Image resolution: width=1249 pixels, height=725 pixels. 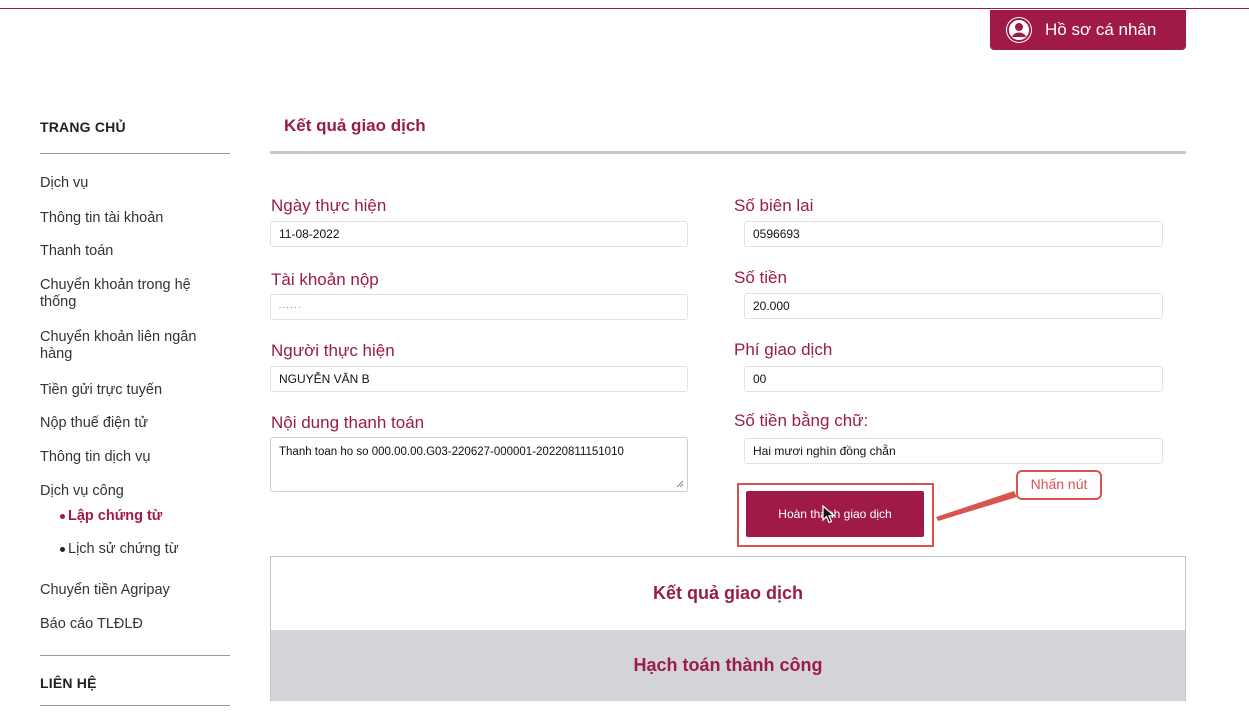 What do you see at coordinates (123, 549) in the screenshot?
I see `subitem-label: Lịch sử chứng từ` at bounding box center [123, 549].